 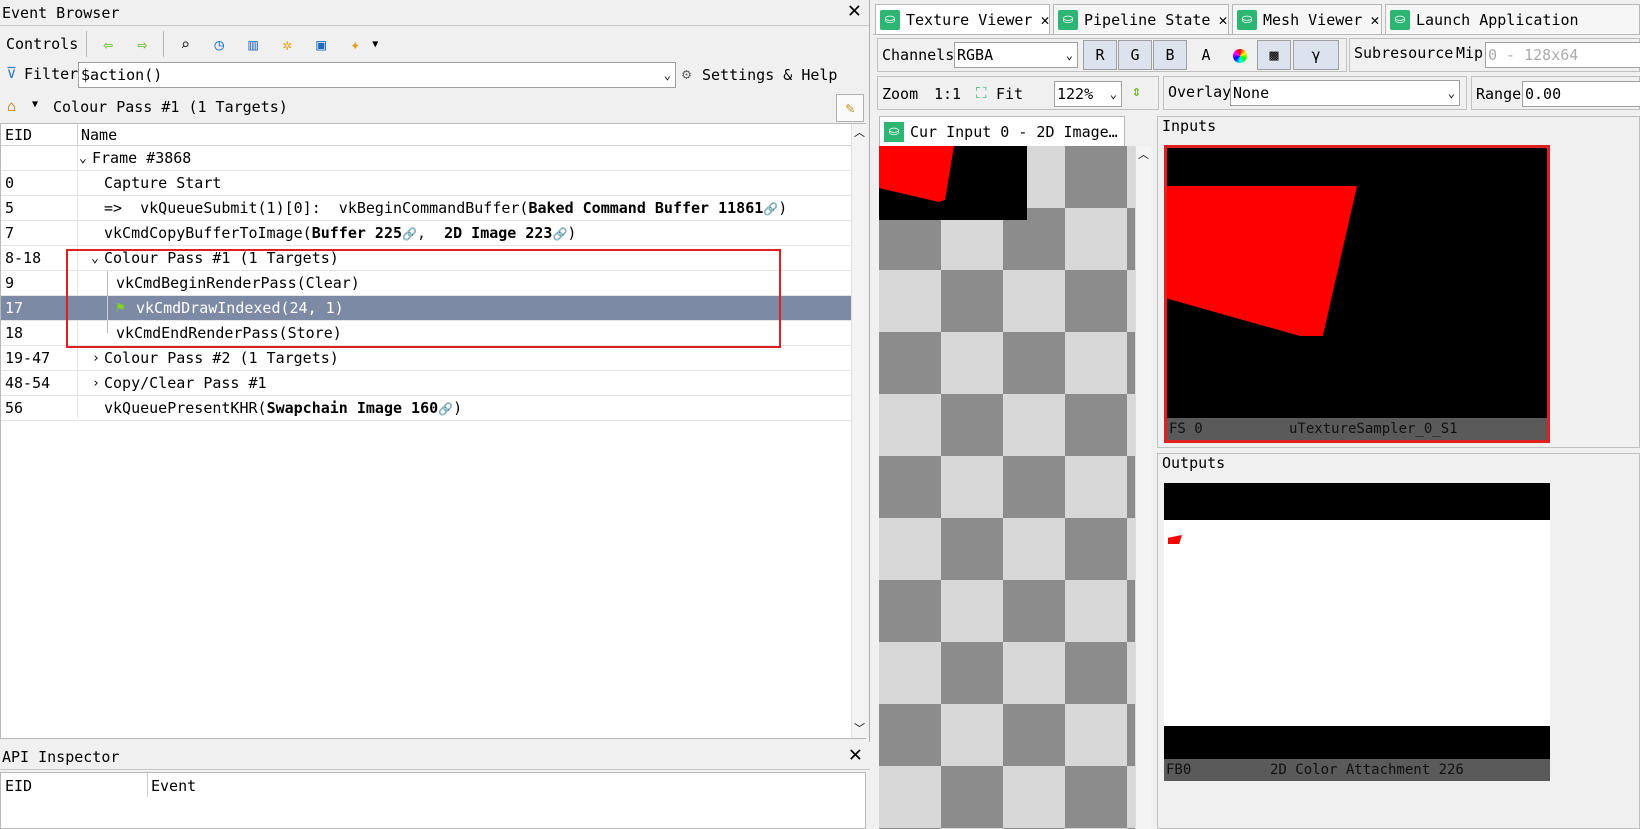 I want to click on resource-link: Buffer 225, so click(x=357, y=233).